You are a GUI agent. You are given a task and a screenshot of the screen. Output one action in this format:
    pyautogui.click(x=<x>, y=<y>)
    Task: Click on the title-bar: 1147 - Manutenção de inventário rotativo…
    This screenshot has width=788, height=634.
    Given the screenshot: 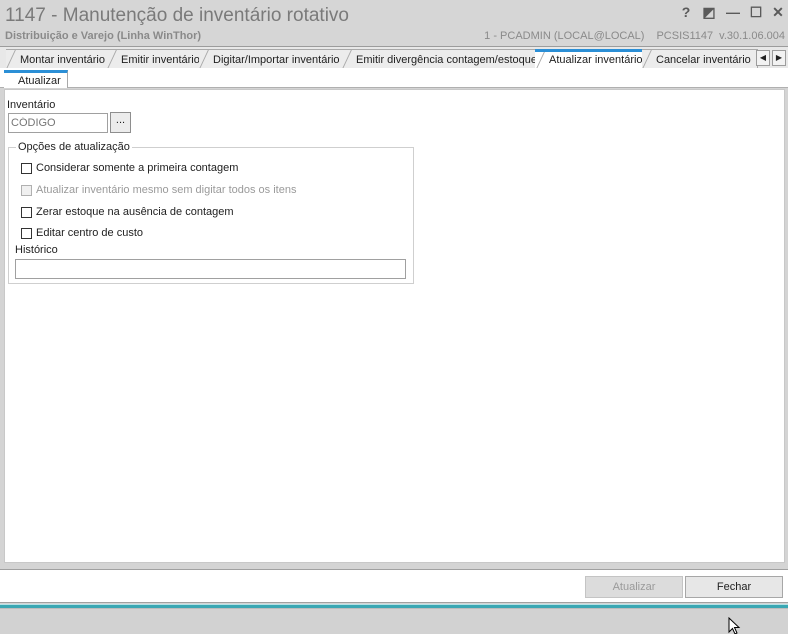 What is the action you would take?
    pyautogui.click(x=394, y=23)
    